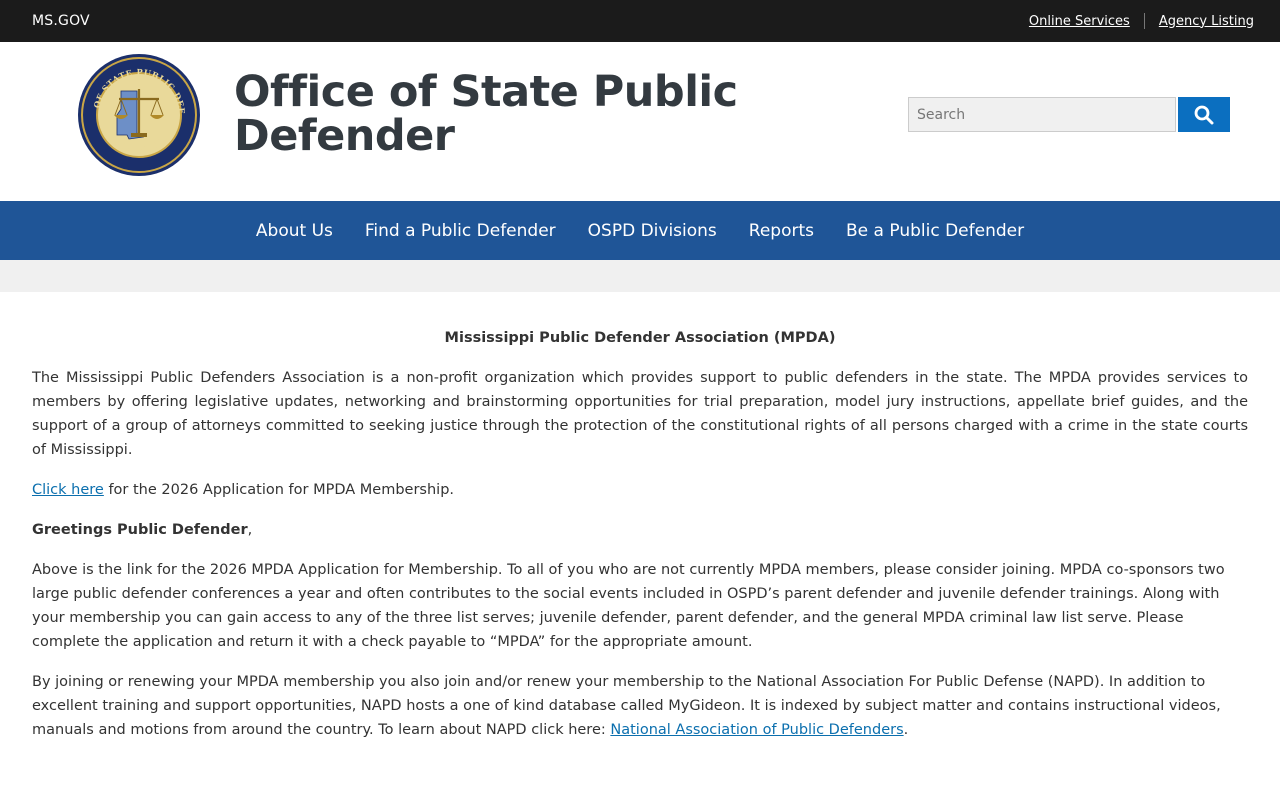  I want to click on nav-about-us: About Us, so click(294, 231).